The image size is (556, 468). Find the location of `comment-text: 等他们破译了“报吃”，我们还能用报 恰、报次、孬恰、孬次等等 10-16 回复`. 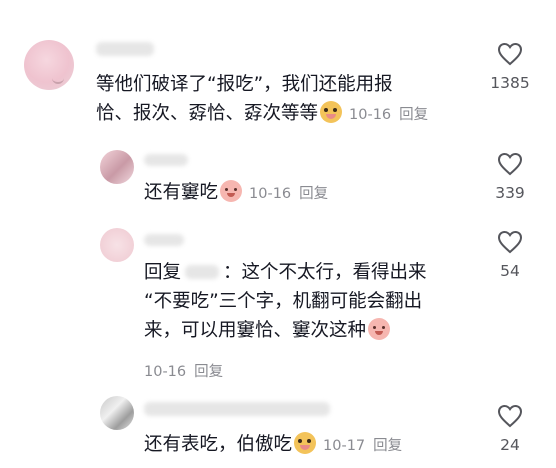

comment-text: 等他们破译了“报吃”，我们还能用报 恰、报次、孬恰、孬次等等 10-16 回复 is located at coordinates (262, 99).